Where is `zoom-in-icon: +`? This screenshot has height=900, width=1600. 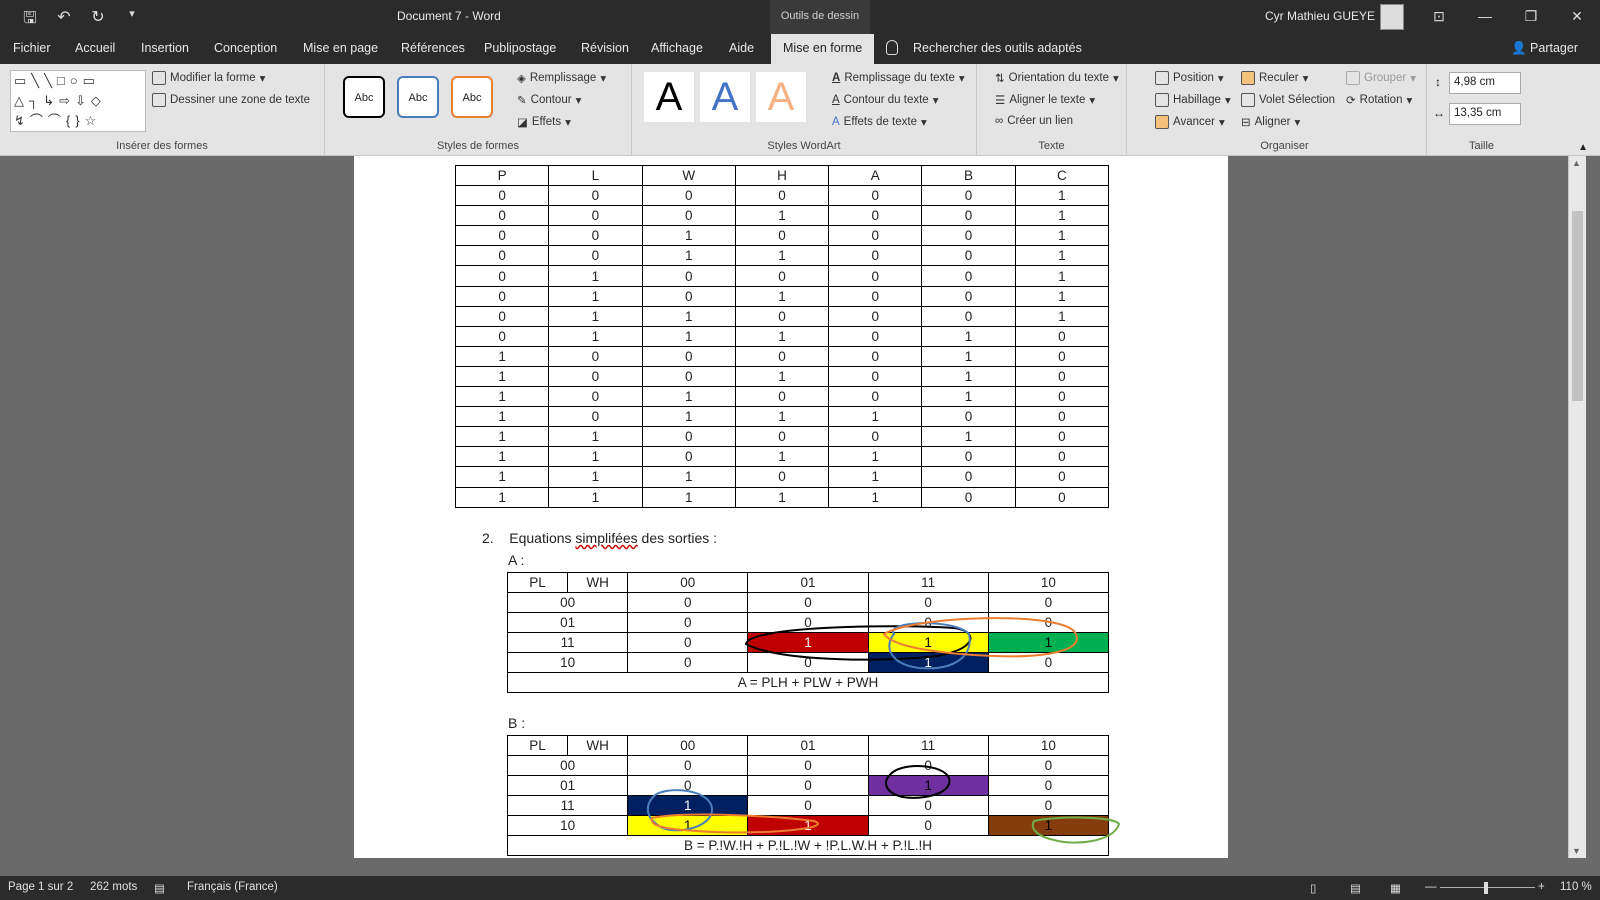 zoom-in-icon: + is located at coordinates (1541, 887).